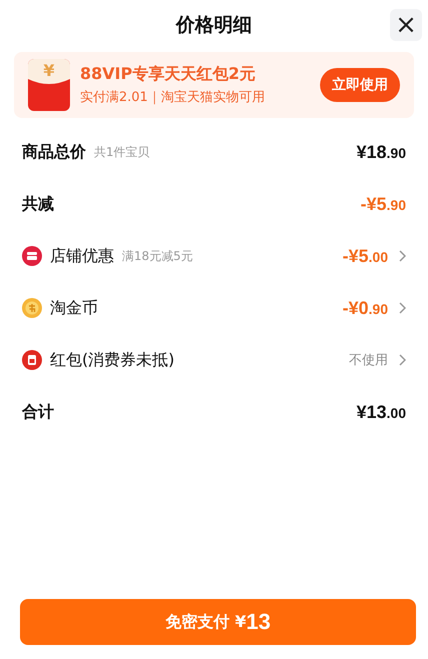  Describe the element at coordinates (365, 308) in the screenshot. I see `price: -¥0.90` at that location.